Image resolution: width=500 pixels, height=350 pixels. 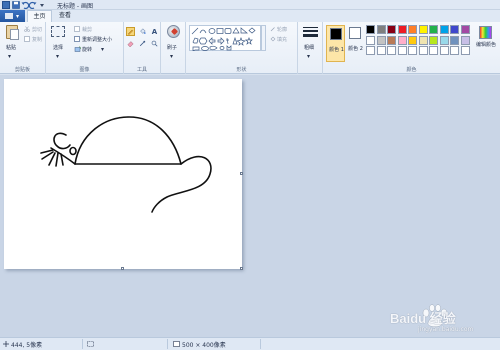 What do you see at coordinates (241, 268) in the screenshot?
I see `canvas-resize-handle-corner` at bounding box center [241, 268].